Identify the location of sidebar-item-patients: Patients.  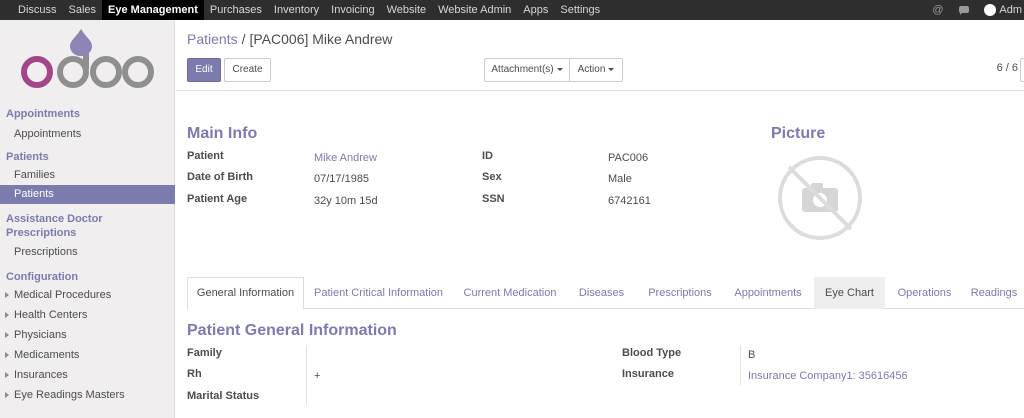
(87, 194).